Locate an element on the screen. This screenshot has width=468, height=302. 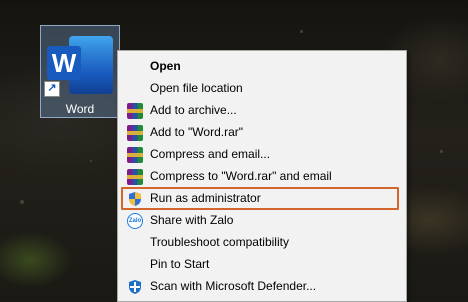
word-icon-letter: W is located at coordinates (64, 63).